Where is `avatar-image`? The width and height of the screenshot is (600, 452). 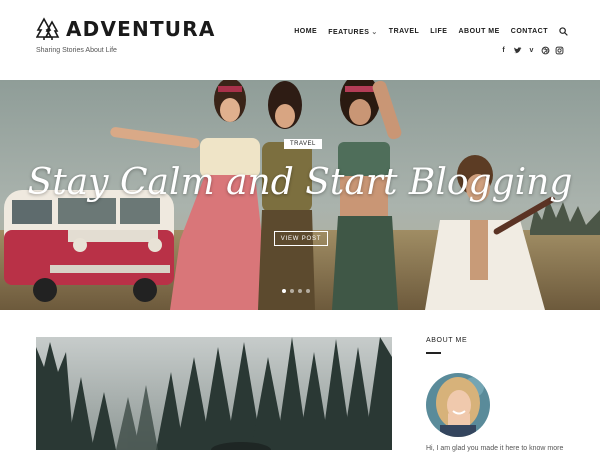
avatar-image is located at coordinates (458, 405).